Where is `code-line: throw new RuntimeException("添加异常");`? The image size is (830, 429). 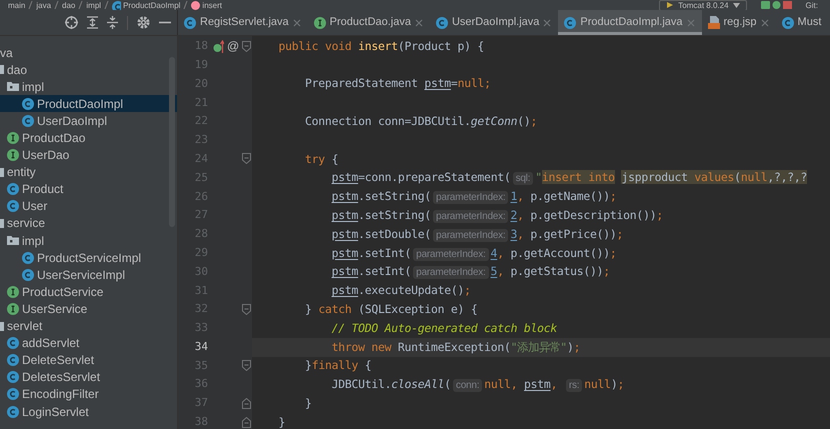 code-line: throw new RuntimeException("添加异常"); is located at coordinates (455, 347).